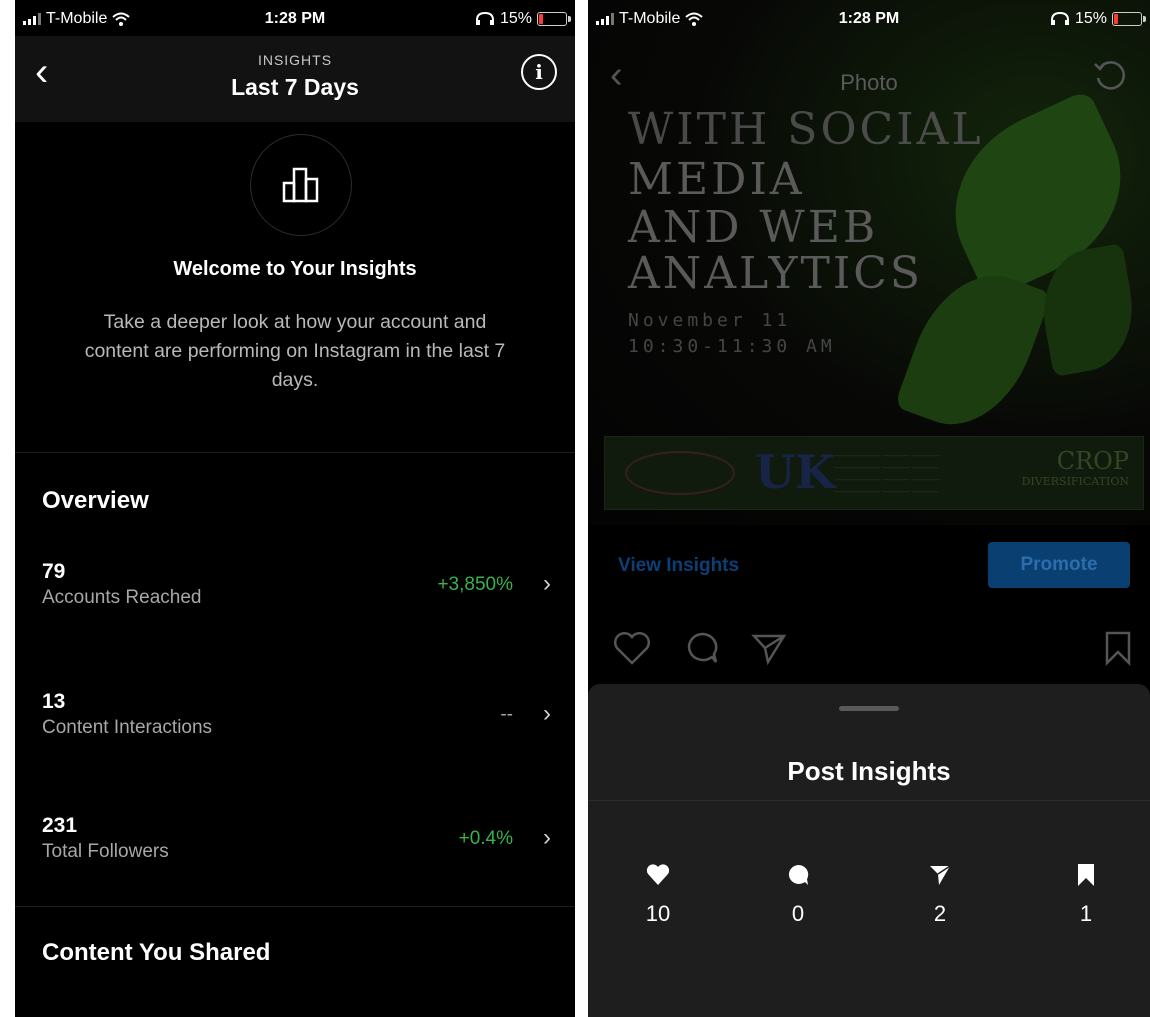 This screenshot has width=1150, height=1017. Describe the element at coordinates (298, 844) in the screenshot. I see `stat-total-followers: 231 Total Followers +0.4% ›` at that location.